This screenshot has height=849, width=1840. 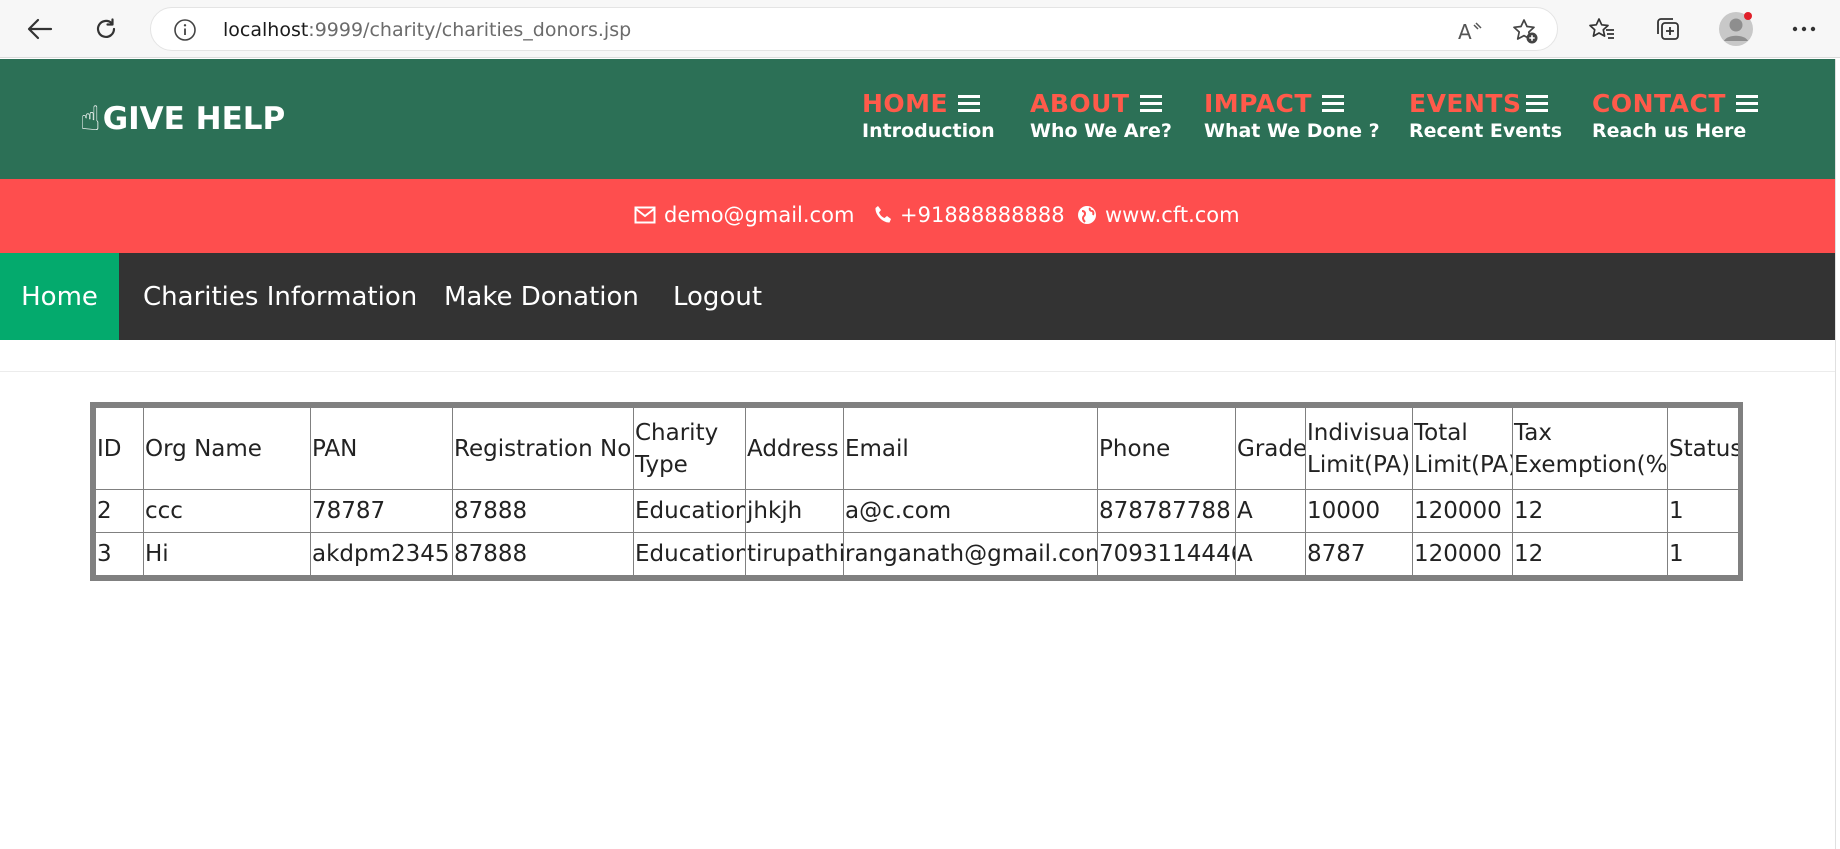 I want to click on url-path: :9999/charity/charities_donors.jsp, so click(x=470, y=30).